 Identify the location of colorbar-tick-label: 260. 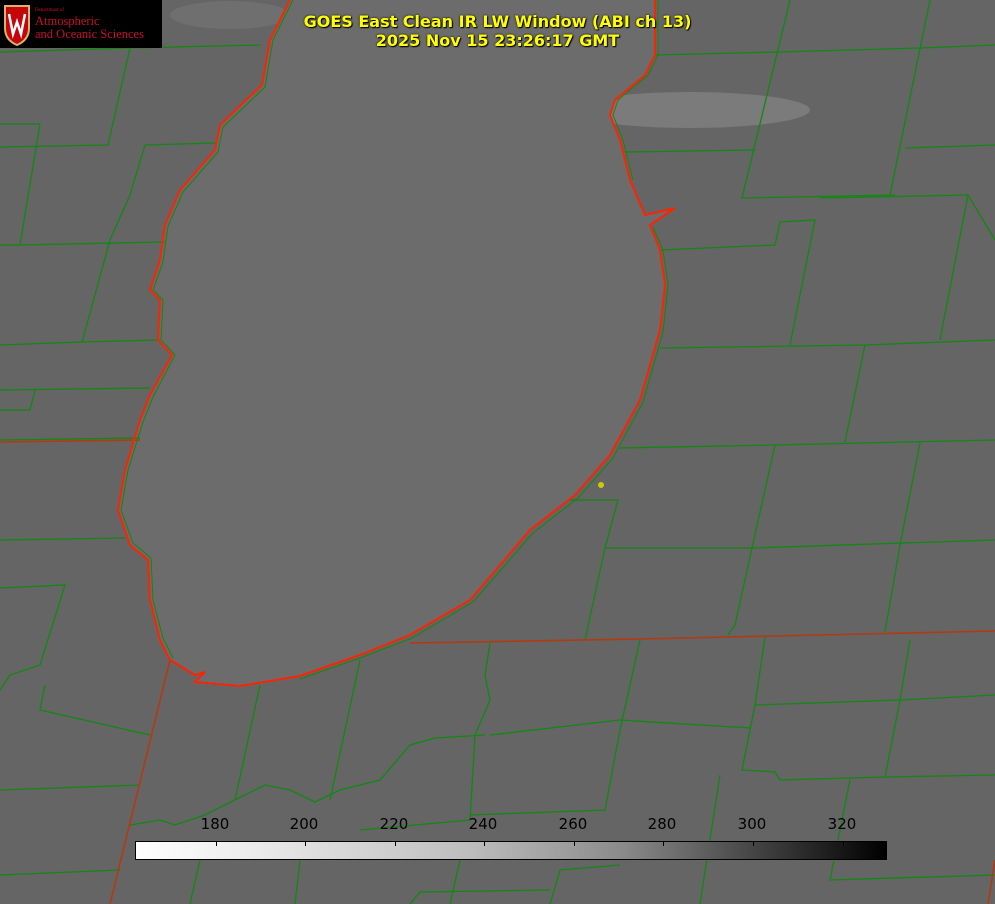
(573, 824).